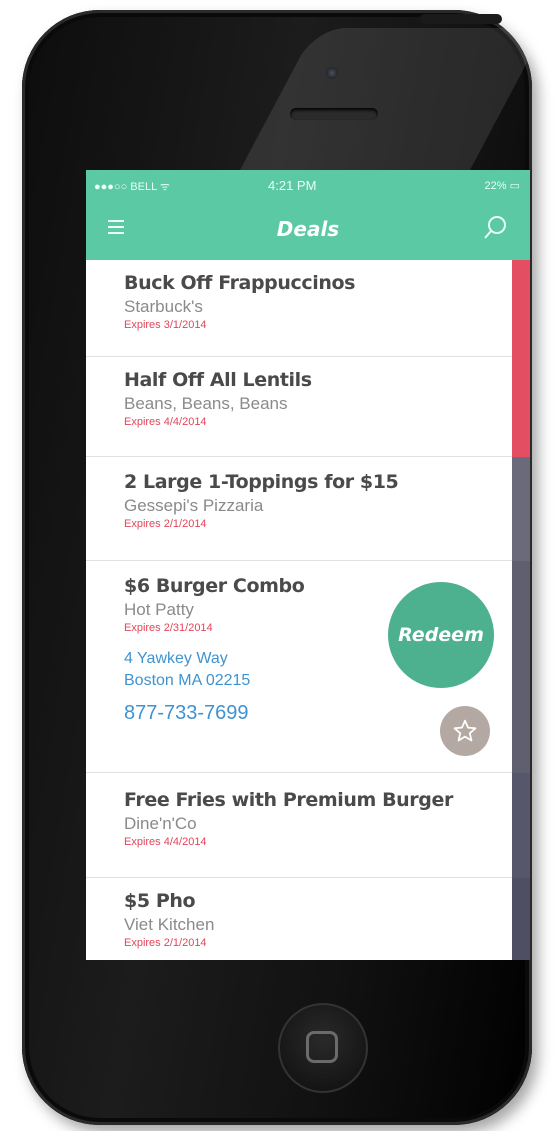  I want to click on deal-title: Buck Off Frappuccinos, so click(240, 283).